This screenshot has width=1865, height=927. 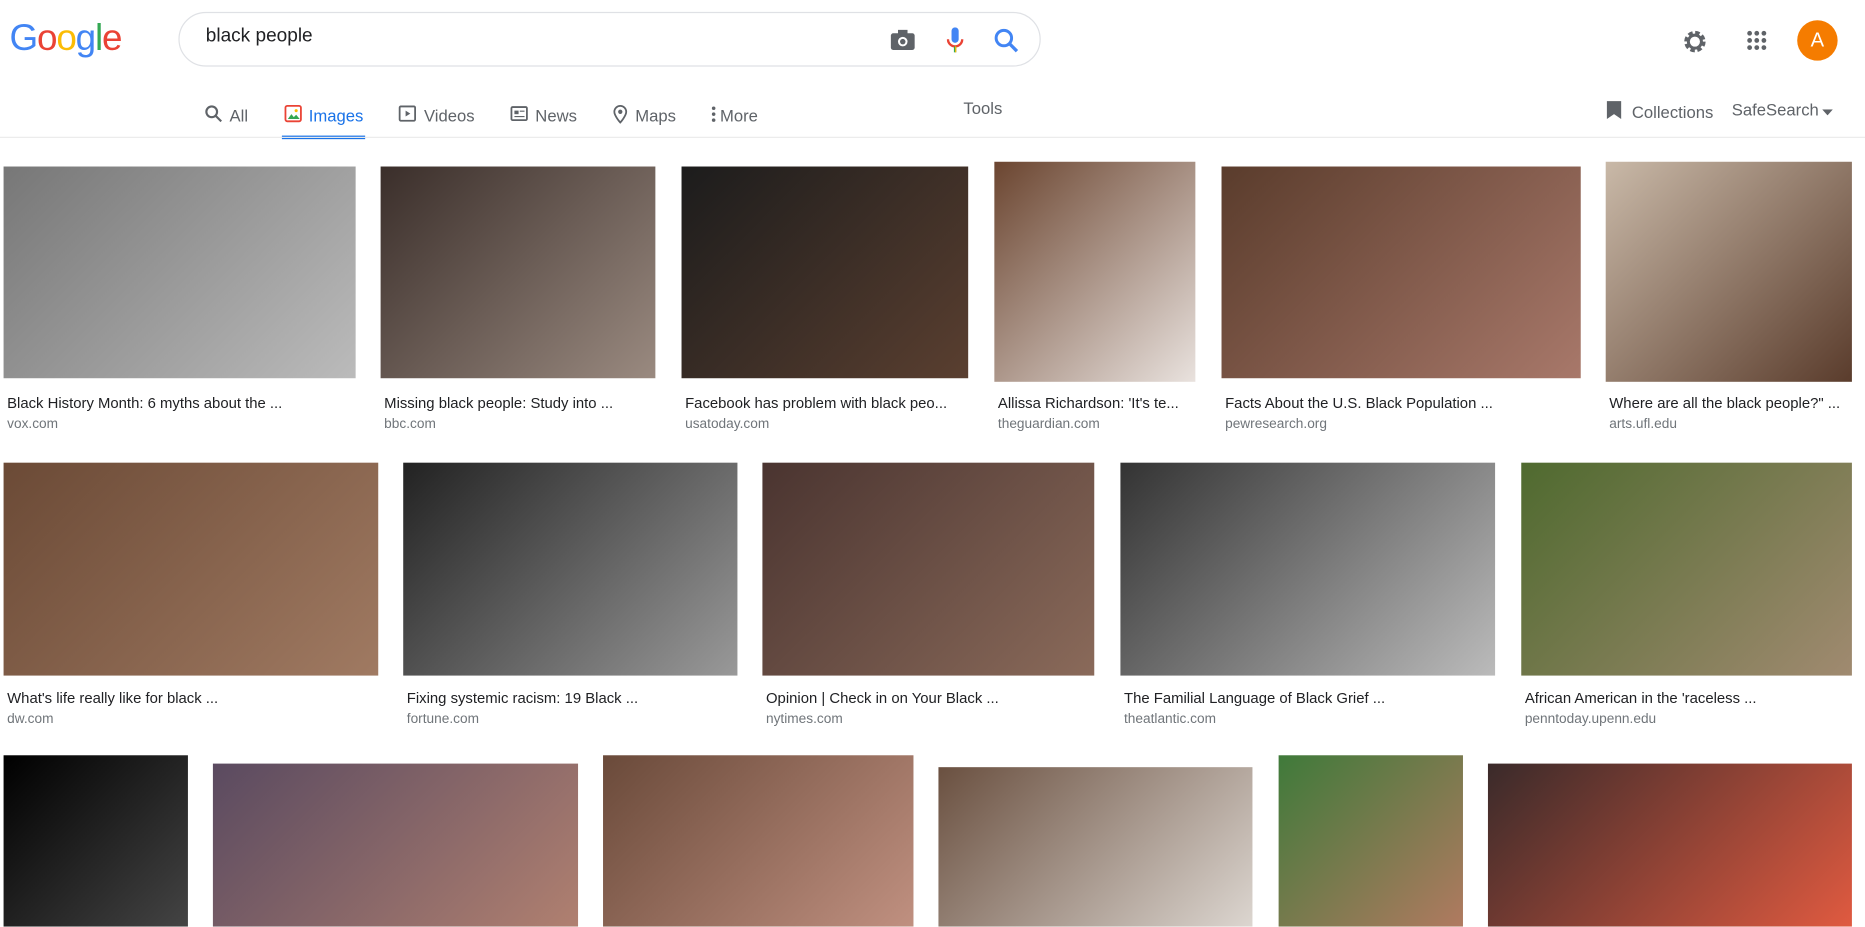 I want to click on result-source: theguardian.com, so click(x=1049, y=424).